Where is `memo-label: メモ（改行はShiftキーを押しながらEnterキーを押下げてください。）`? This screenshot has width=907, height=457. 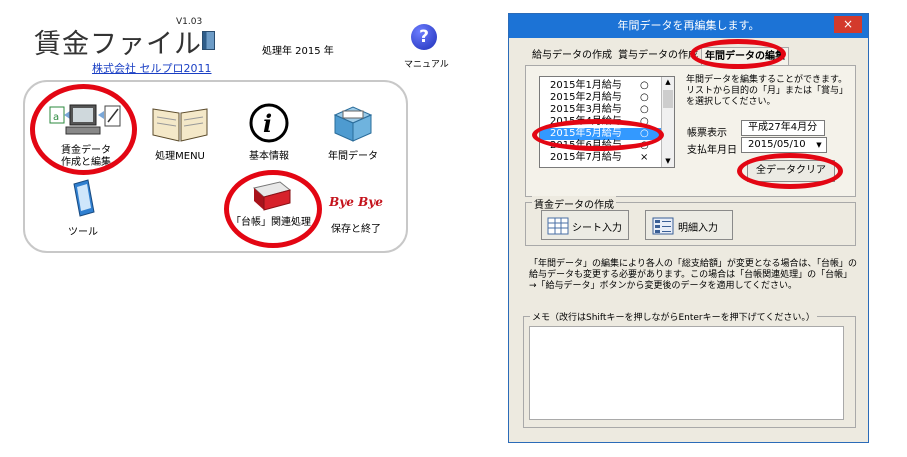 memo-label: メモ（改行はShiftキーを押しながらEnterキーを押下げてください。） is located at coordinates (673, 316).